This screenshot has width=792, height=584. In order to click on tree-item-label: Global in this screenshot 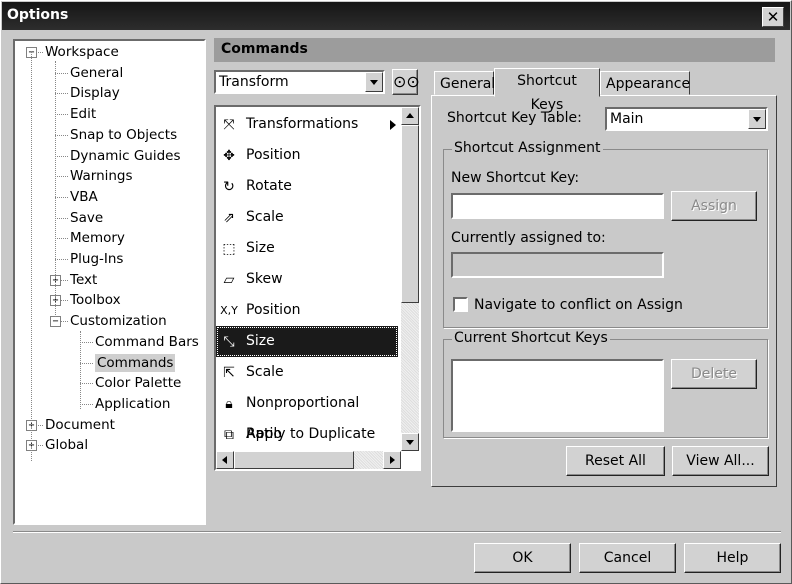, I will do `click(67, 445)`.